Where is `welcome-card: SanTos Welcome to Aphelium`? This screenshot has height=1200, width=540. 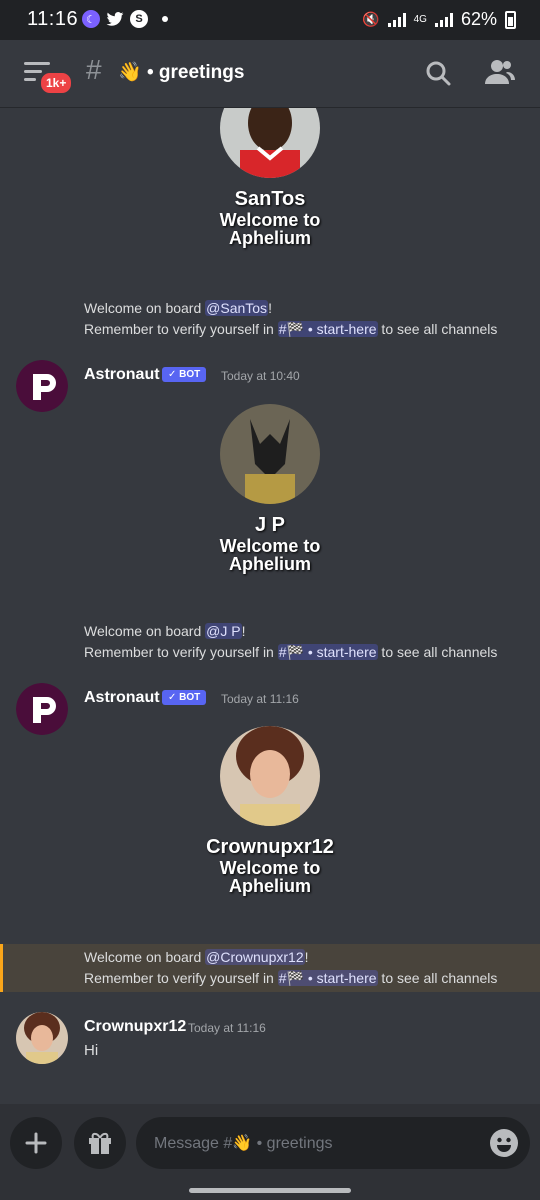 welcome-card: SanTos Welcome to Aphelium is located at coordinates (270, 177).